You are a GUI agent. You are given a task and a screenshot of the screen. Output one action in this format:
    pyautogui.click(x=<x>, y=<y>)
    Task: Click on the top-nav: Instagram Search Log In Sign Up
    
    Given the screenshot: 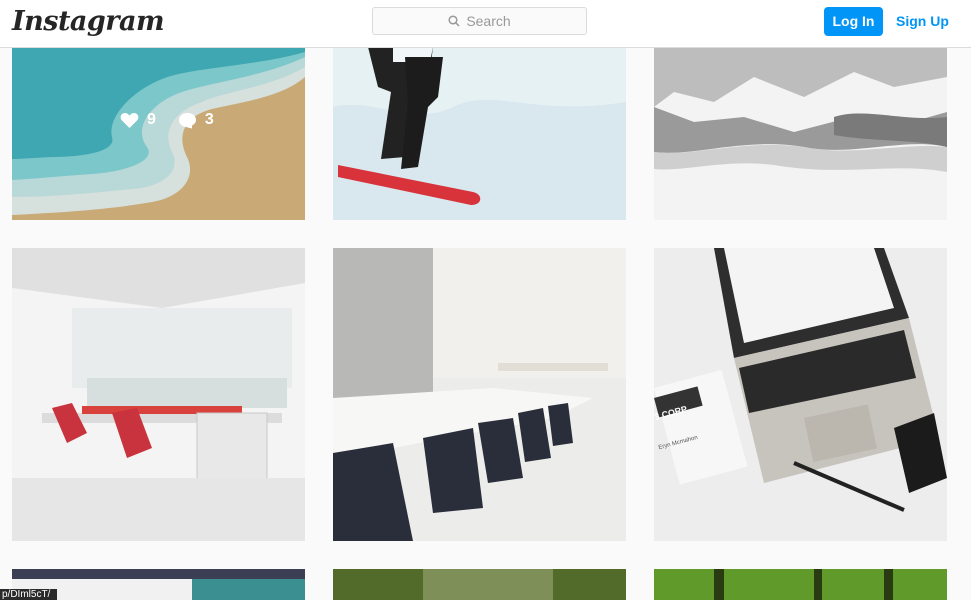 What is the action you would take?
    pyautogui.click(x=485, y=24)
    